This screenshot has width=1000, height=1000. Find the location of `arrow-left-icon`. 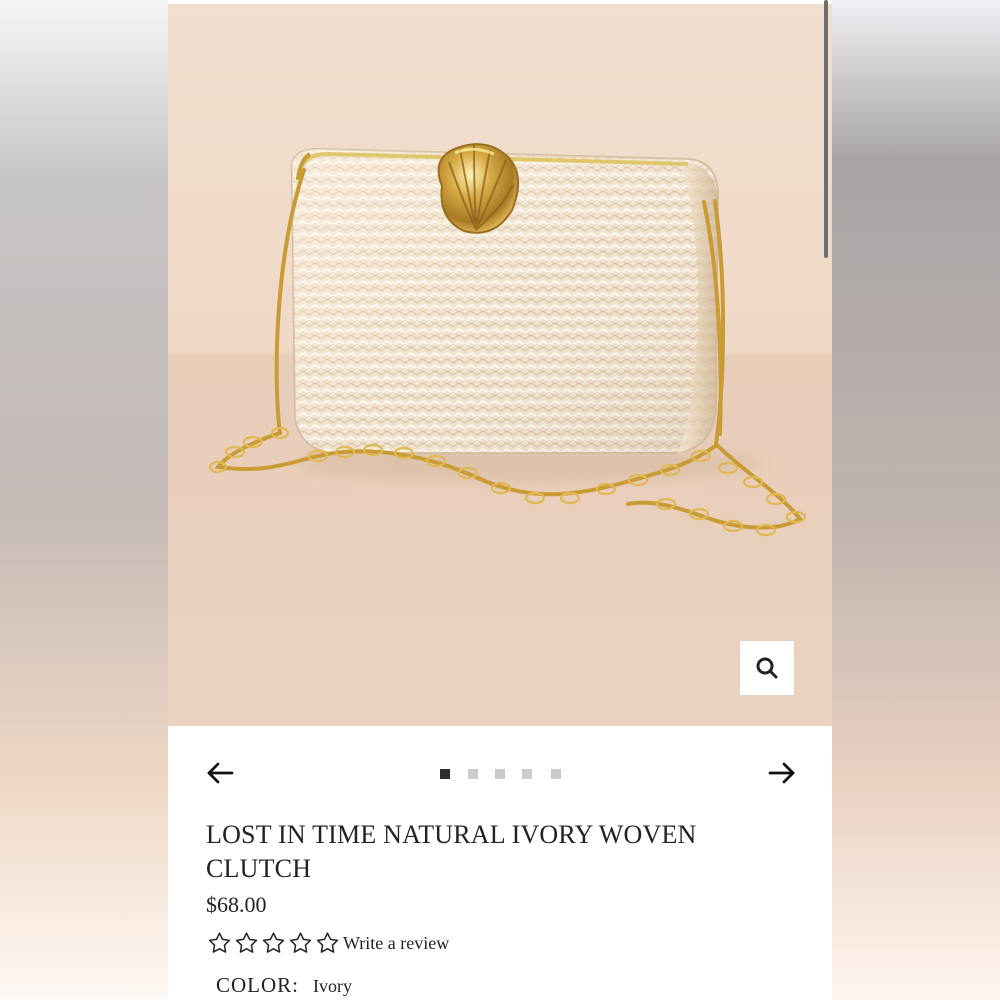

arrow-left-icon is located at coordinates (220, 773).